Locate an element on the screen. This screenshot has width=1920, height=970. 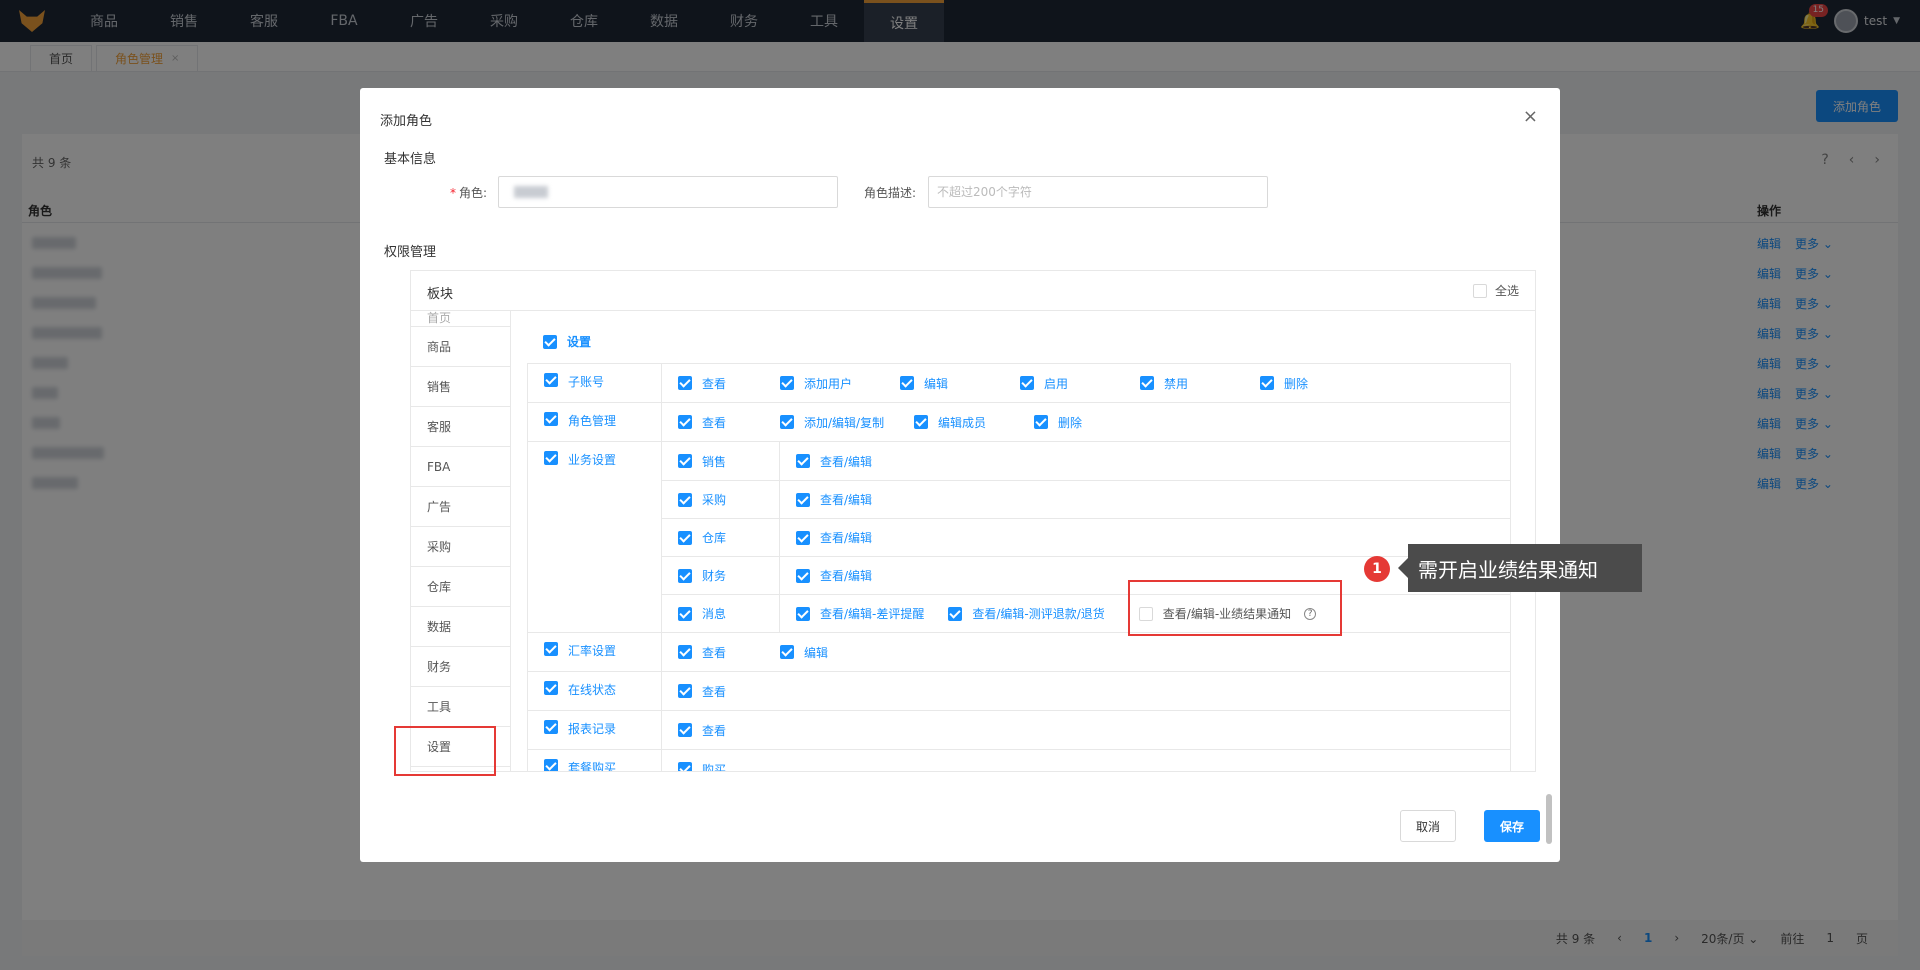
save-button: 保存 is located at coordinates (1512, 826).